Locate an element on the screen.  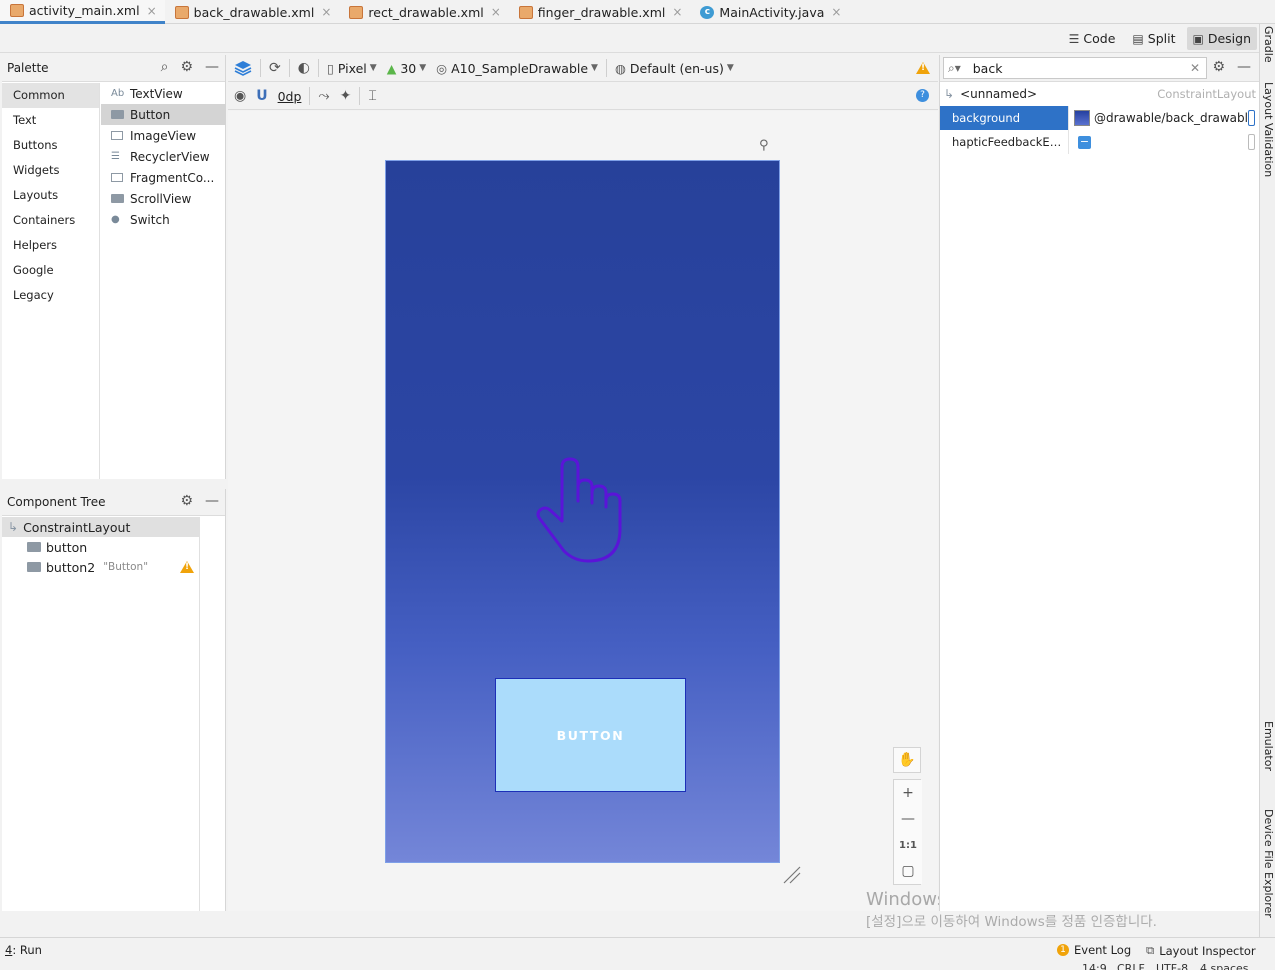
guidelines-button: ⌶ is located at coordinates (372, 96).